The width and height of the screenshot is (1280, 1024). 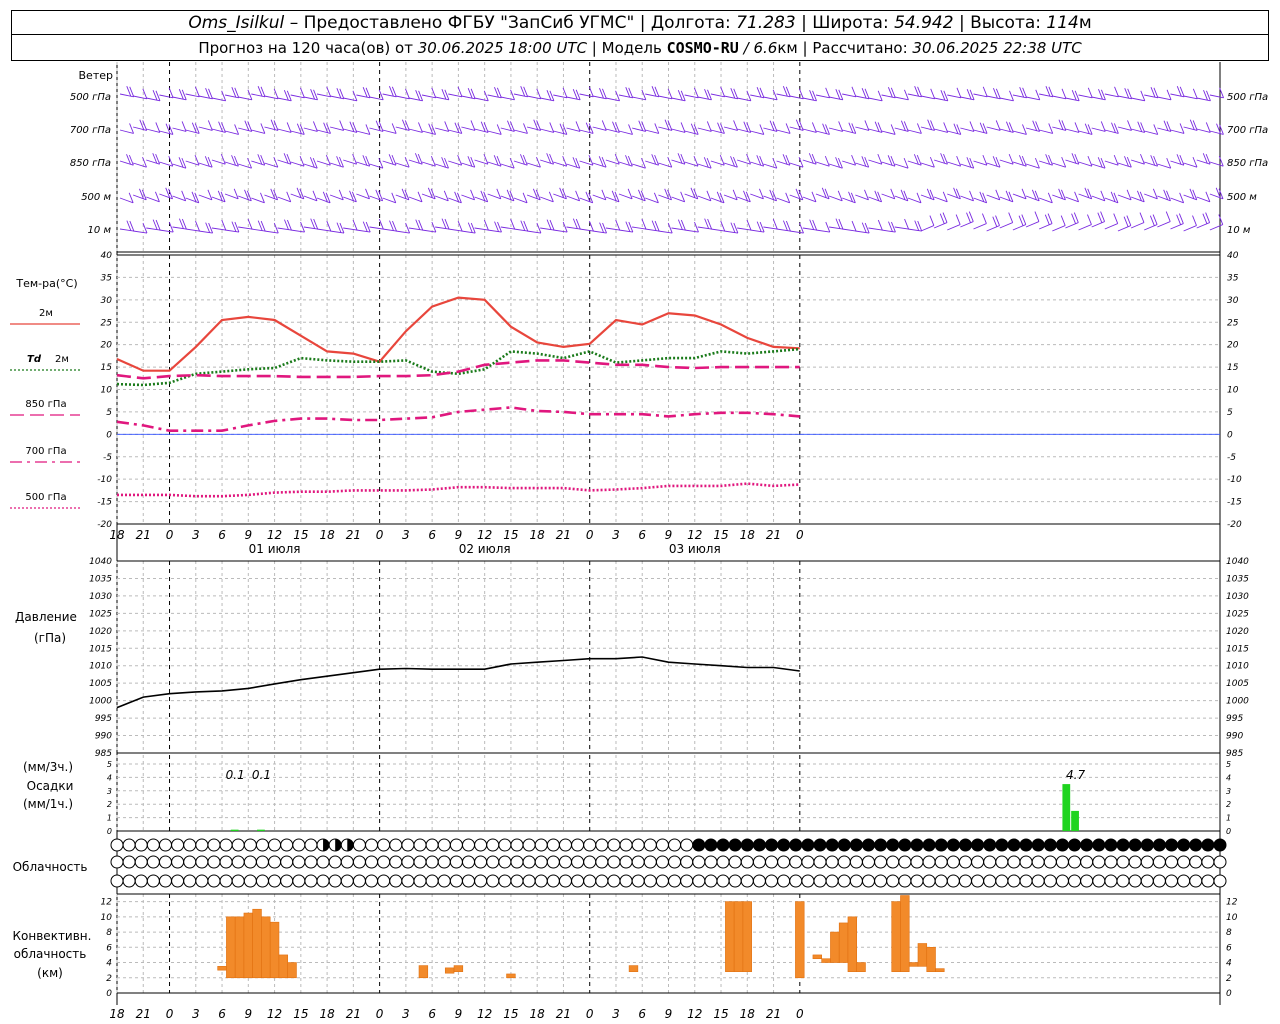 I want to click on precip-ytick-right: 4, so click(x=1228, y=777).